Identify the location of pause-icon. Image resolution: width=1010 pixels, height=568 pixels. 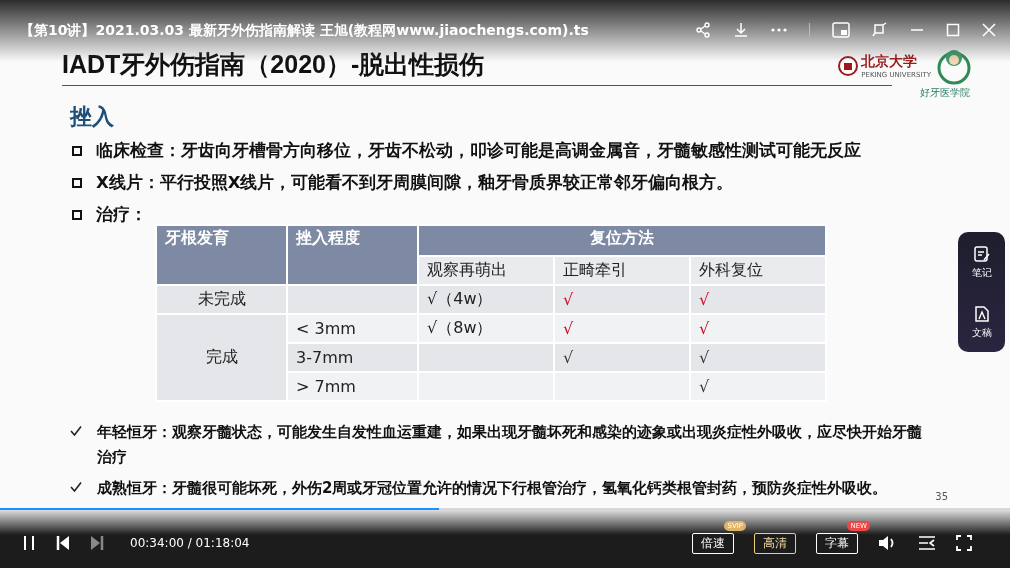
(29, 543).